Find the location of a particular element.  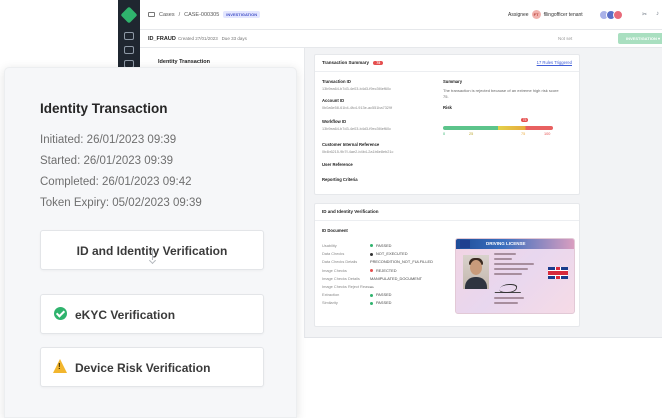

case-id: ID_FRAUD is located at coordinates (162, 39).